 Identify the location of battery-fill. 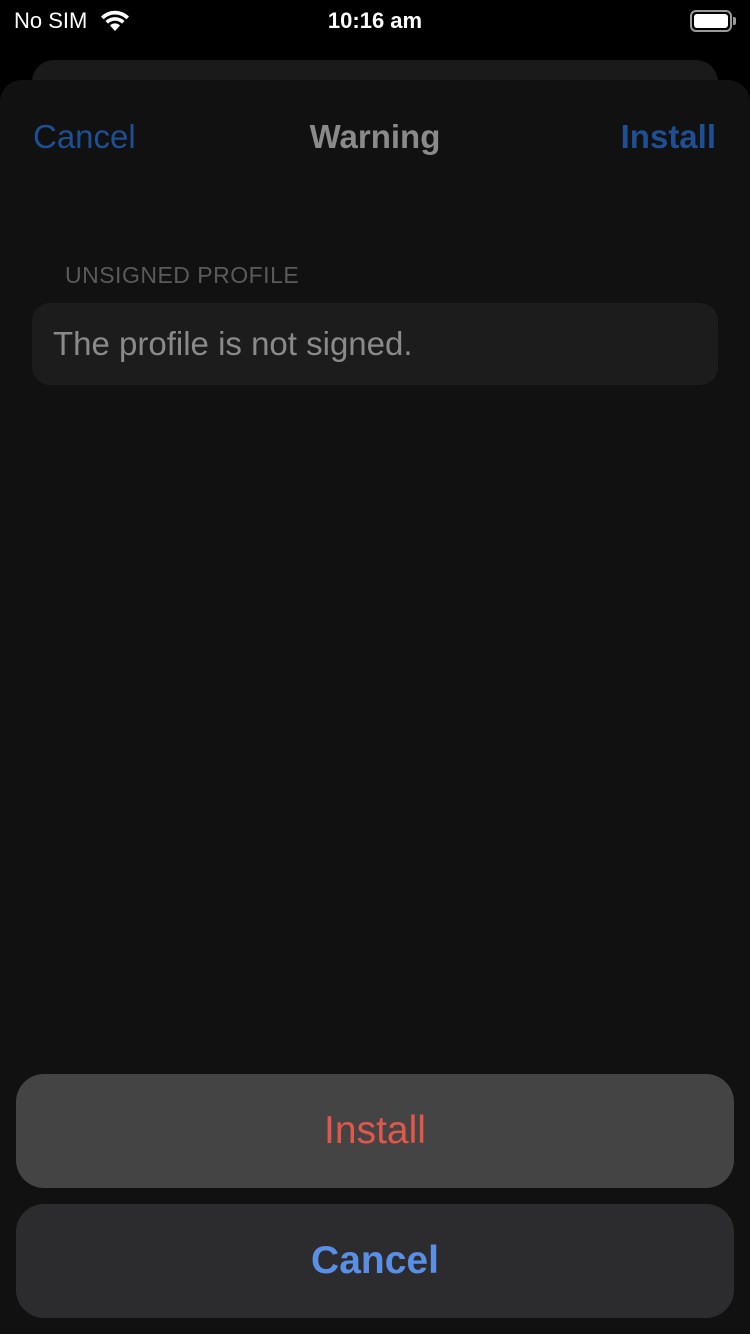
(711, 21).